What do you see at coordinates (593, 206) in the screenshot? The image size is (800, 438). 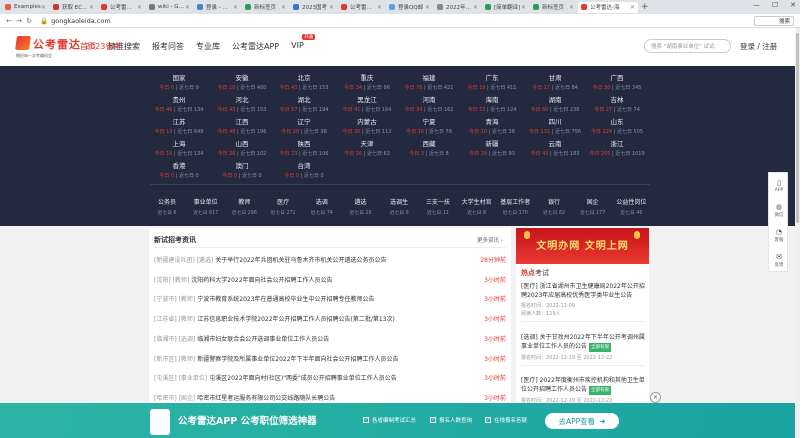 I see `category-item: 国企 近七日 177` at bounding box center [593, 206].